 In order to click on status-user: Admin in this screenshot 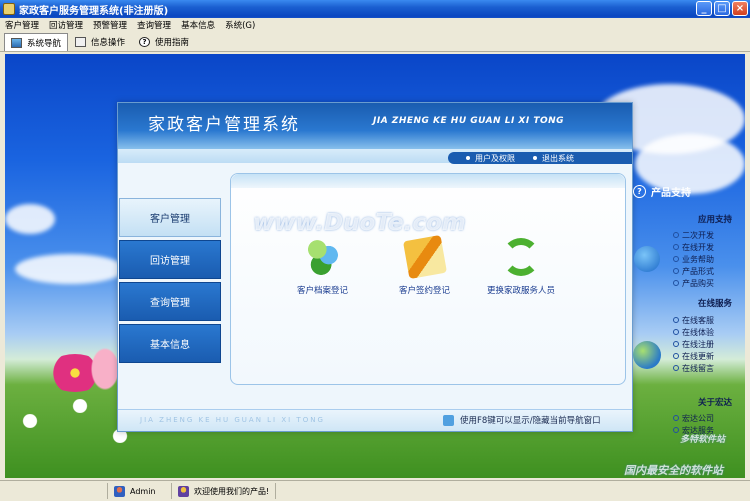, I will do `click(140, 491)`.